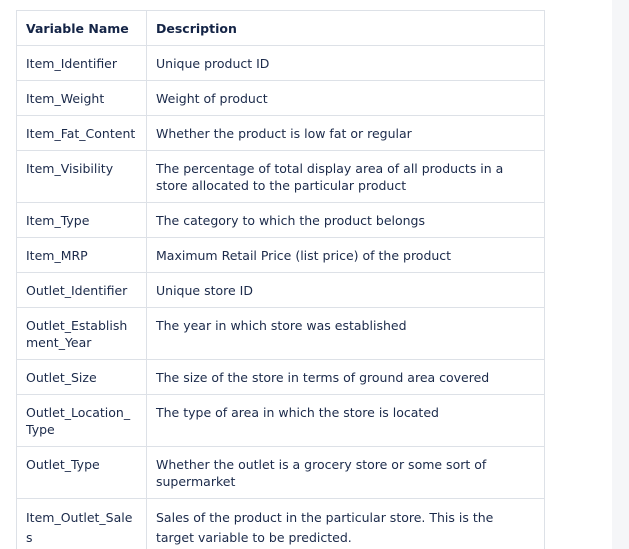  Describe the element at coordinates (81, 377) in the screenshot. I see `variable-name-cell: Outlet_Size` at that location.